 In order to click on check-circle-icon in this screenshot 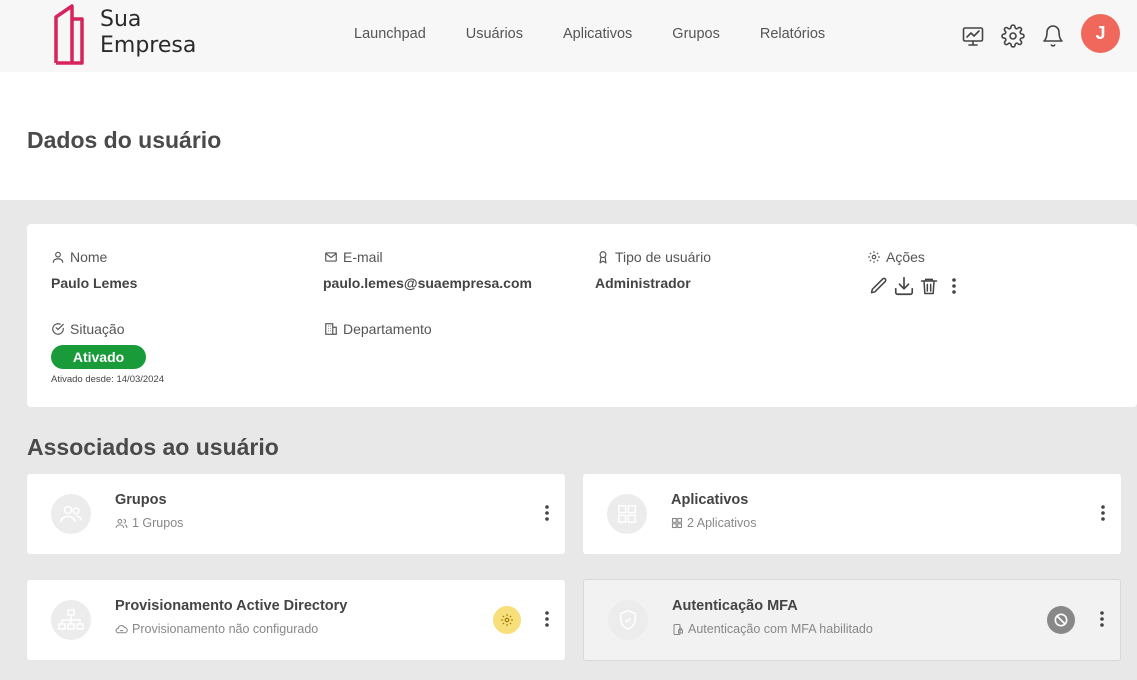, I will do `click(58, 329)`.